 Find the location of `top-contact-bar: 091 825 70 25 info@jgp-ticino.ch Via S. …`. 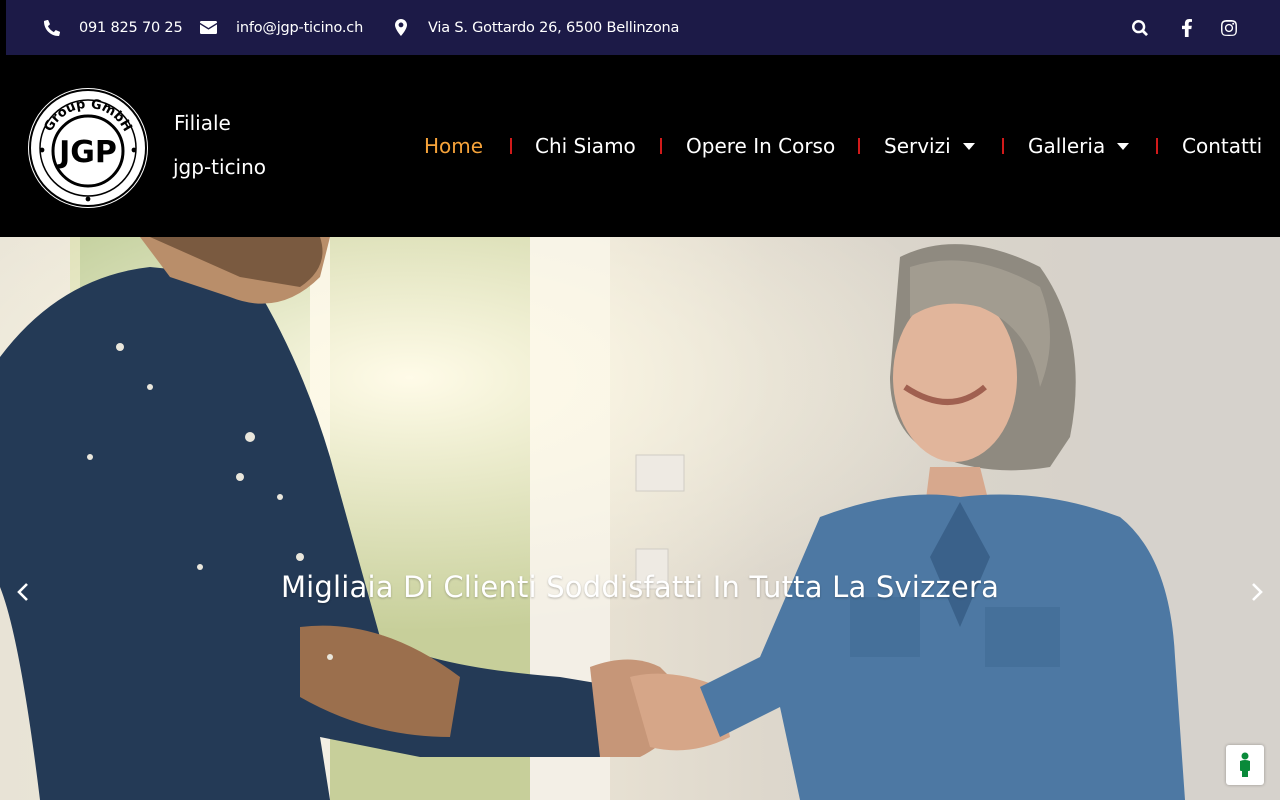

top-contact-bar: 091 825 70 25 info@jgp-ticino.ch Via S. … is located at coordinates (643, 27).